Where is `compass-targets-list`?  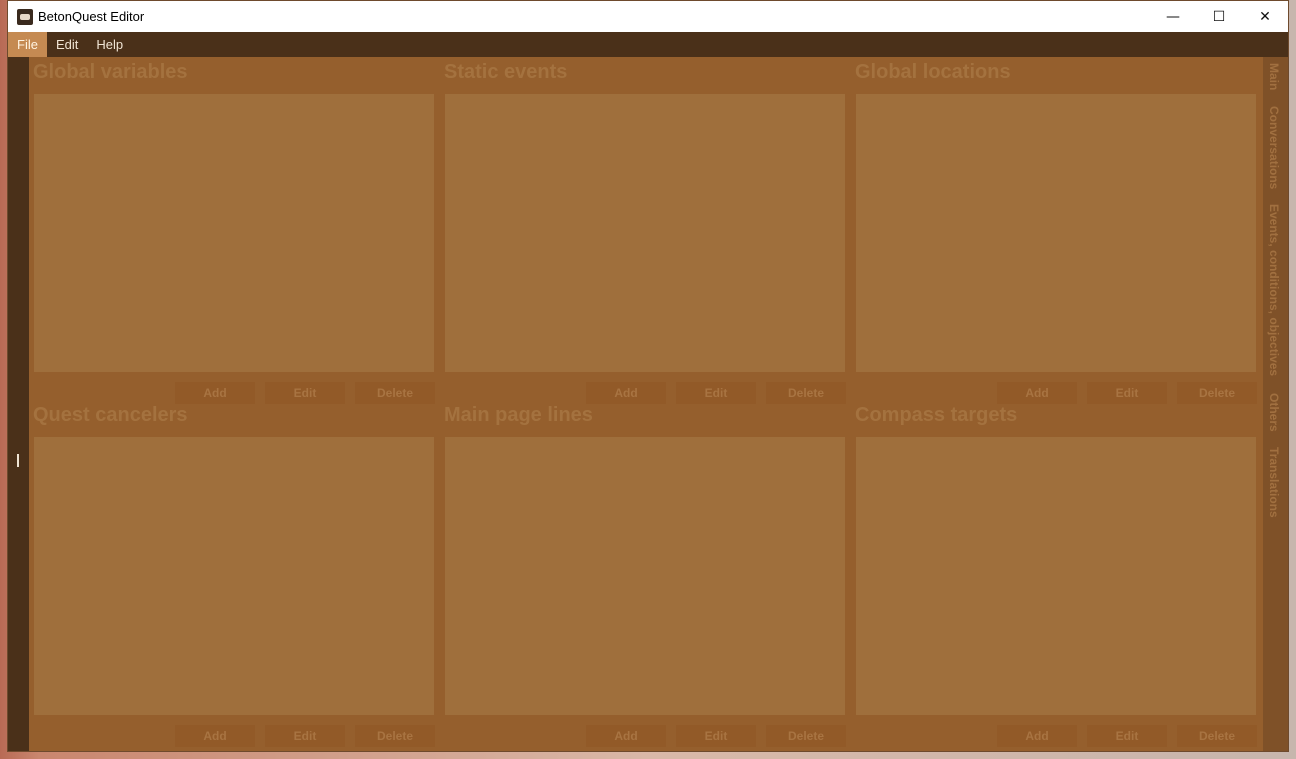 compass-targets-list is located at coordinates (1056, 576).